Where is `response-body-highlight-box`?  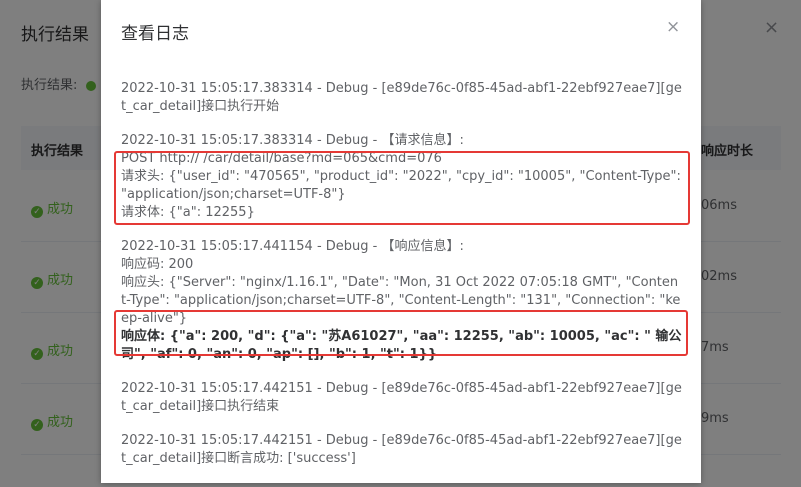
response-body-highlight-box is located at coordinates (401, 333).